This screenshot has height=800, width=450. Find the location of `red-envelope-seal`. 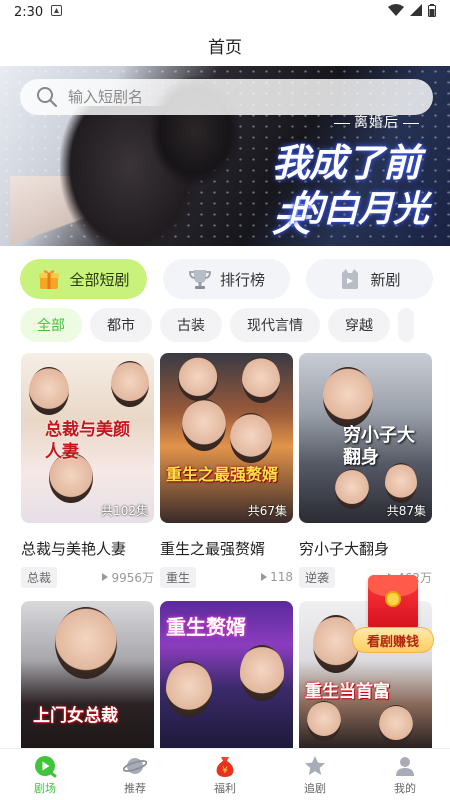

red-envelope-seal is located at coordinates (393, 599).